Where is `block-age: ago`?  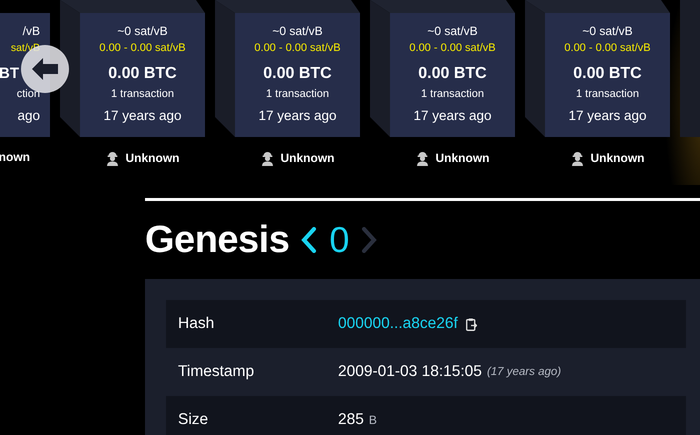
block-age: ago is located at coordinates (28, 115).